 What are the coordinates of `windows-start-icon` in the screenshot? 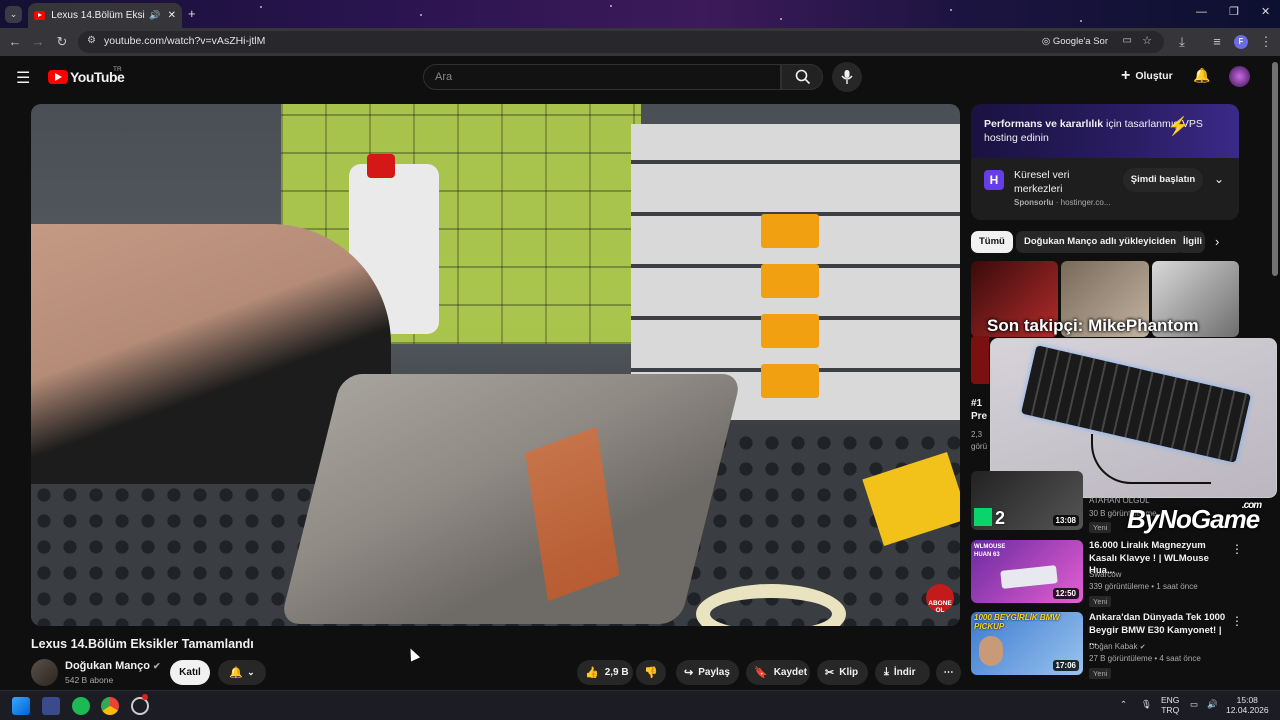 It's located at (21, 706).